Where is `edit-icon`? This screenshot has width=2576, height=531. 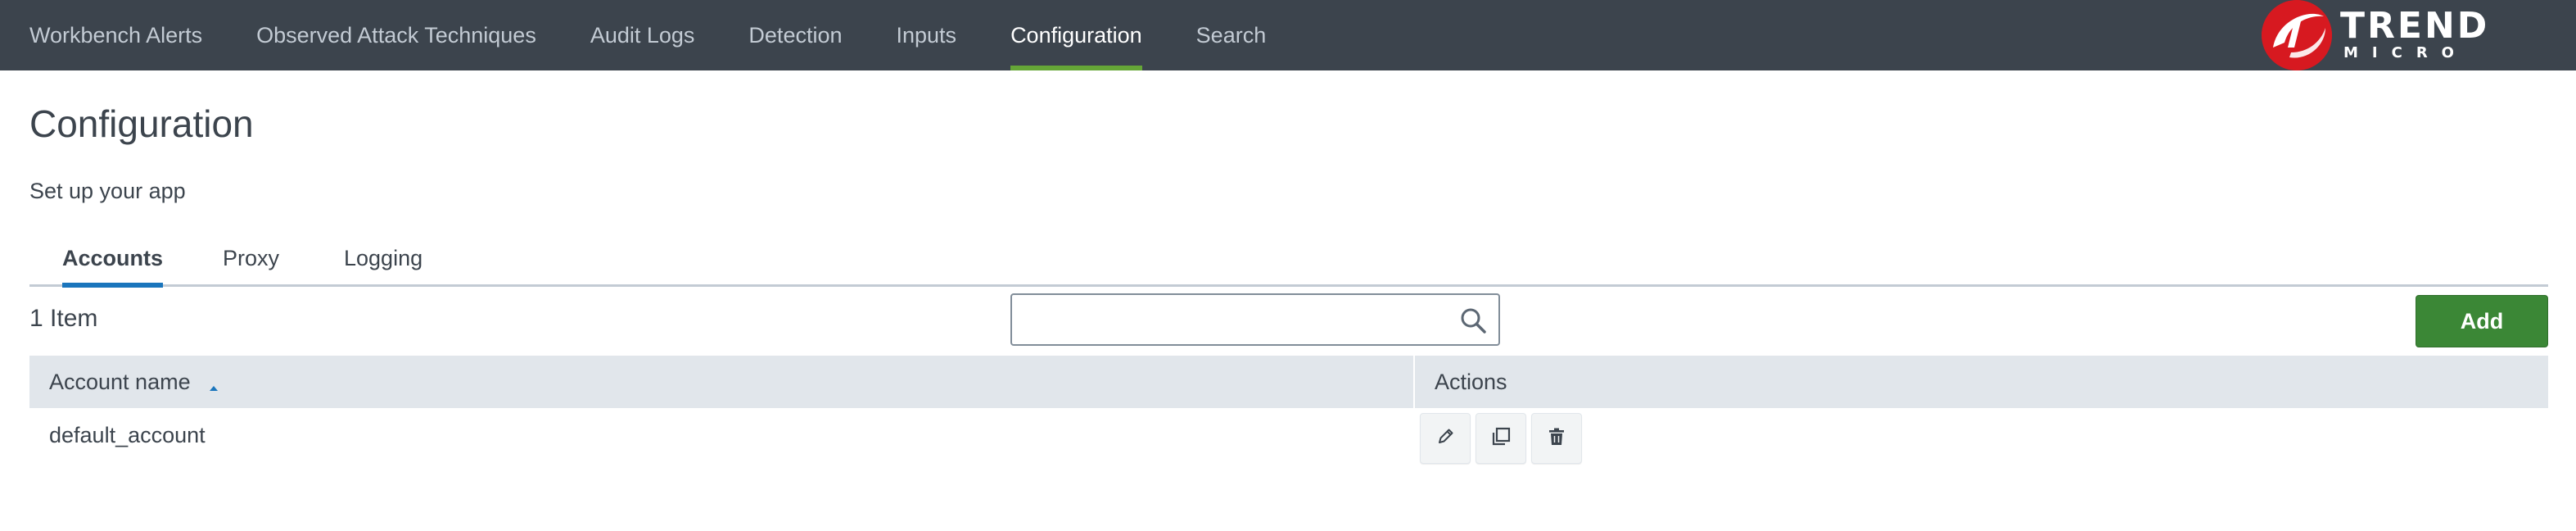 edit-icon is located at coordinates (1445, 438).